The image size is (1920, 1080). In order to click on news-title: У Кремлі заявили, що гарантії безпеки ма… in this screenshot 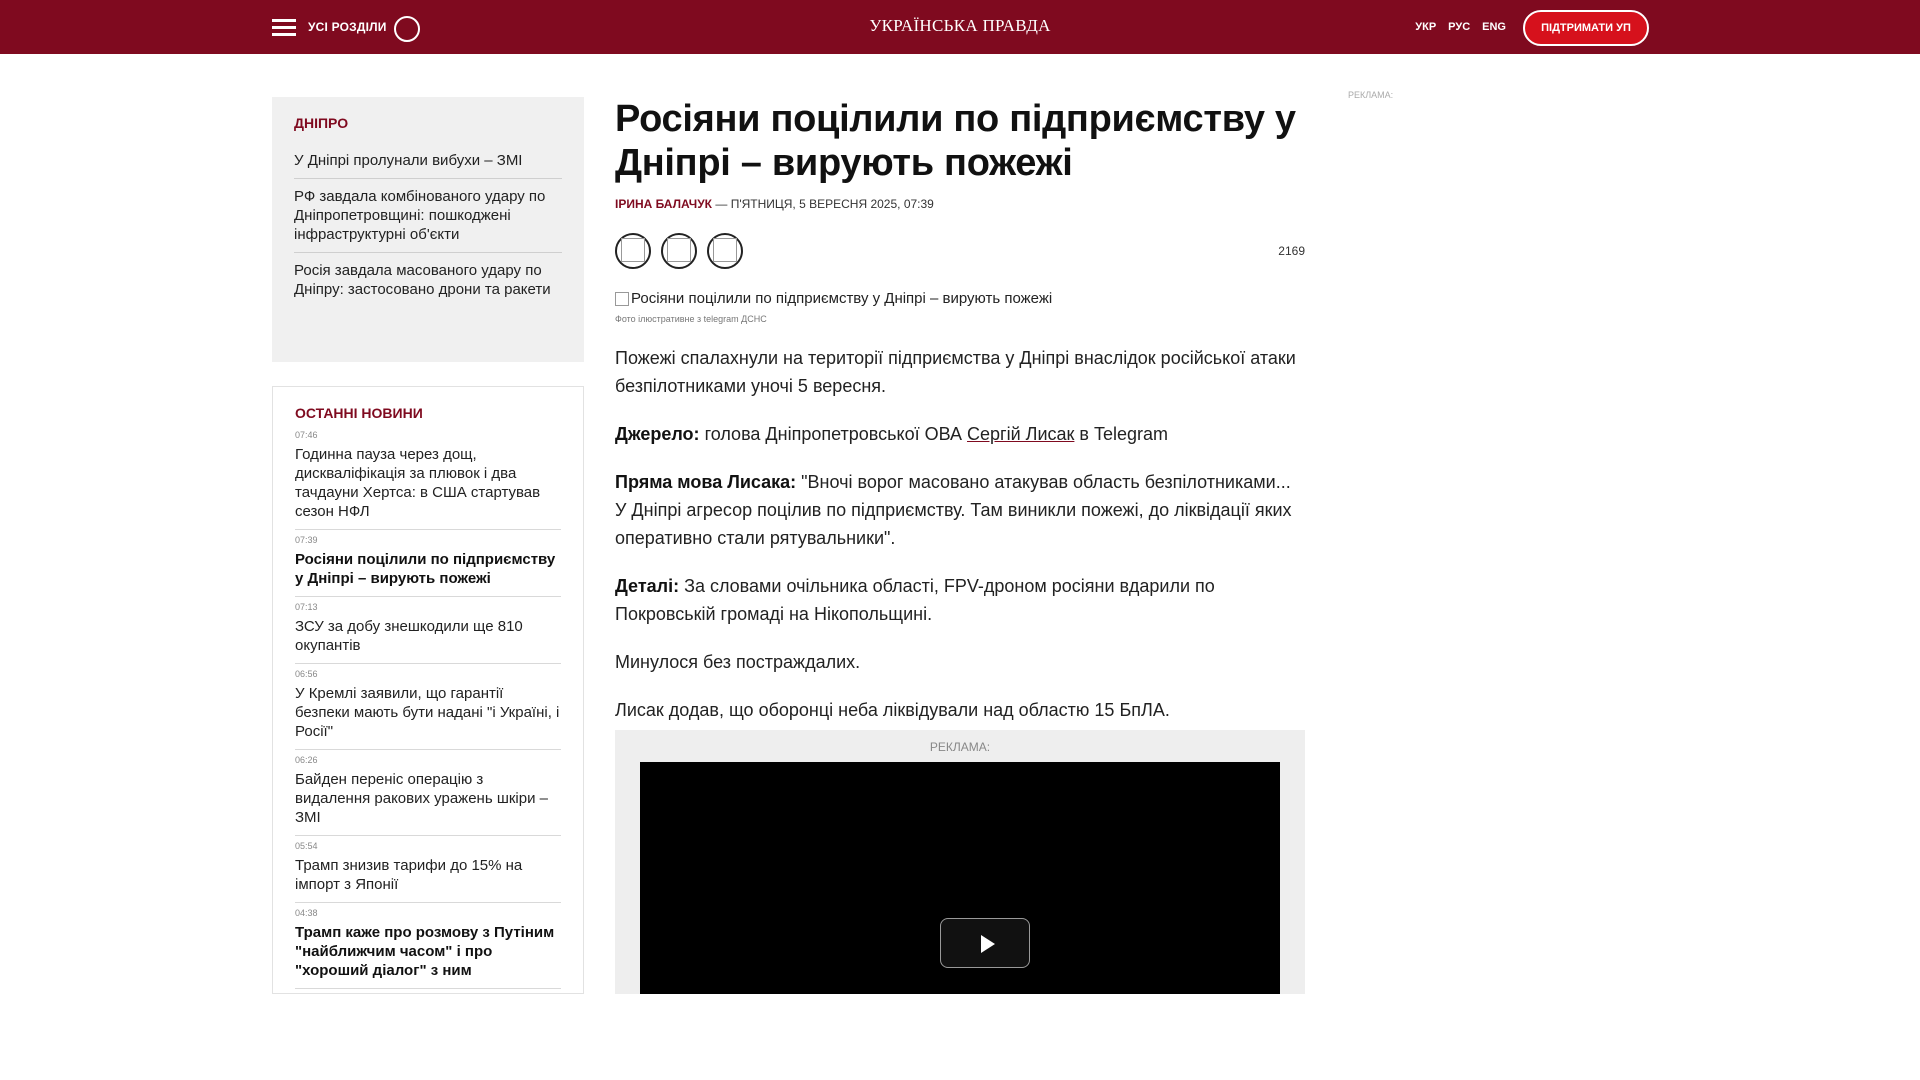, I will do `click(428, 712)`.